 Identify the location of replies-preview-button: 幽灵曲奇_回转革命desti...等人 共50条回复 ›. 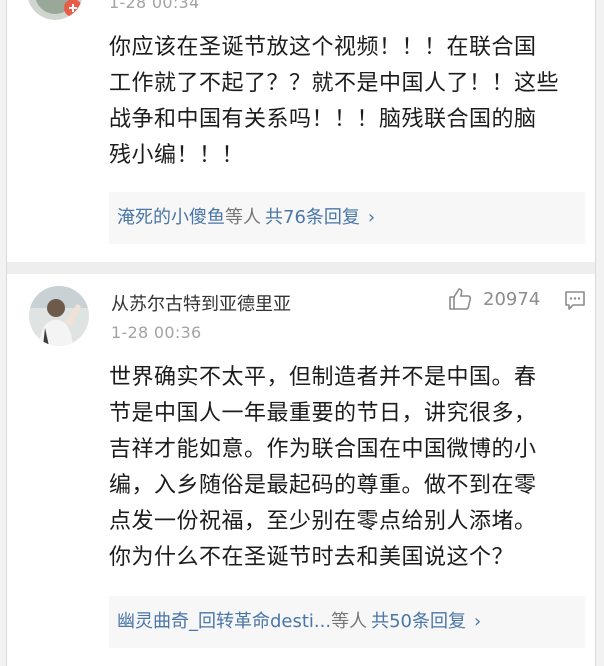
(347, 622).